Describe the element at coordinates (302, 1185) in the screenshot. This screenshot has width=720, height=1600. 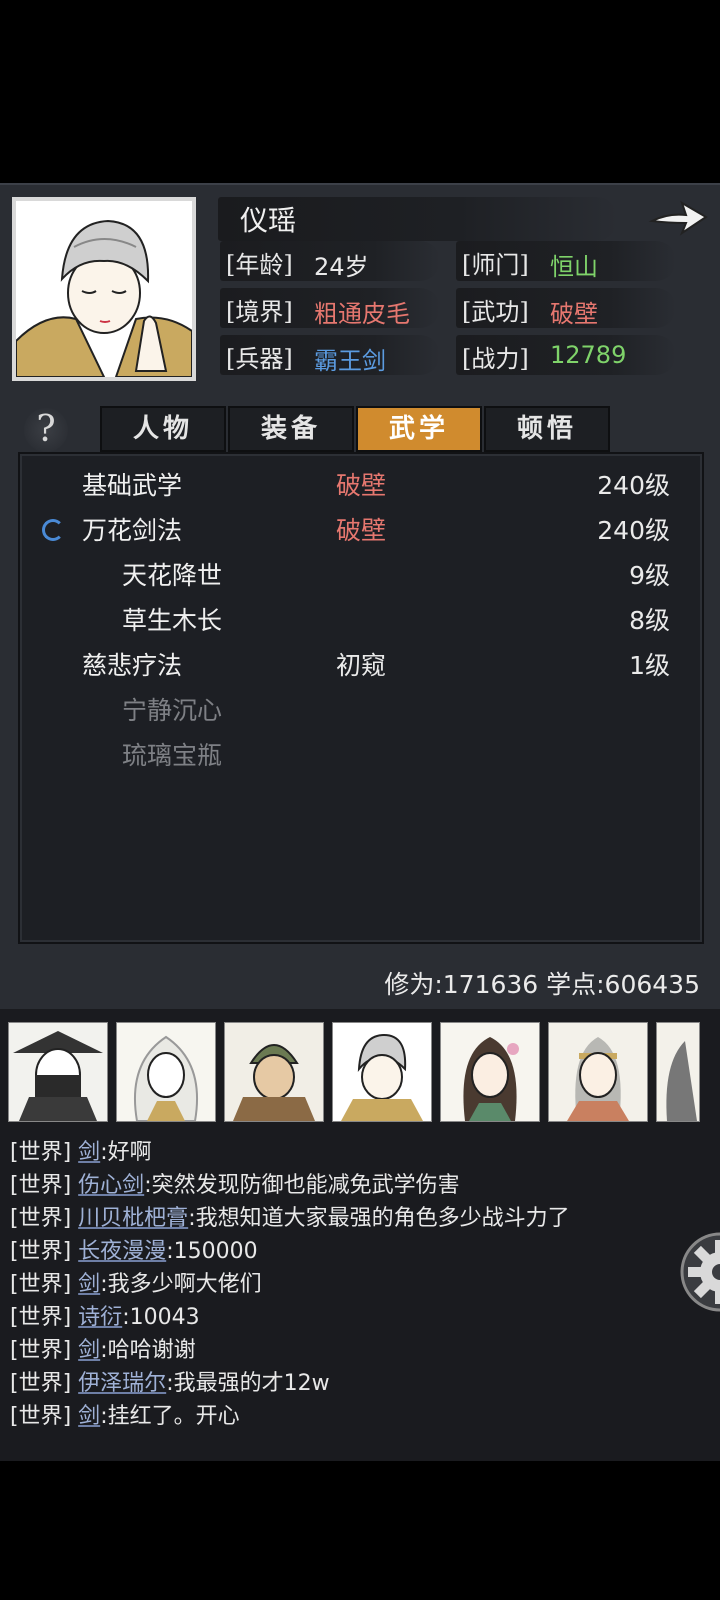
I see `chat-text: :突然发现防御也能减免武学伤害` at that location.